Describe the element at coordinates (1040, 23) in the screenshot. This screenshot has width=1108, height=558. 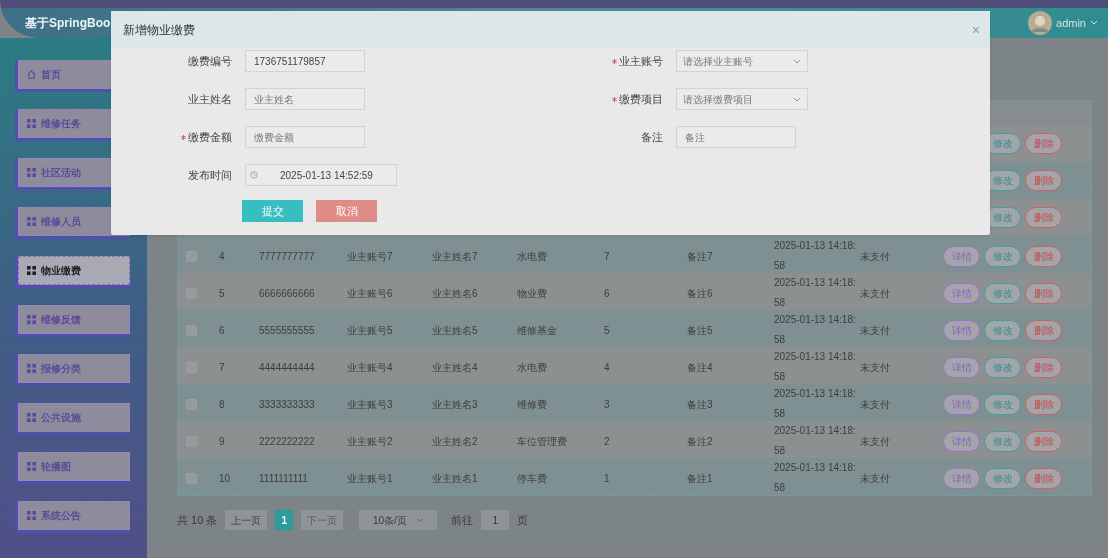
I see `avatar-icon` at that location.